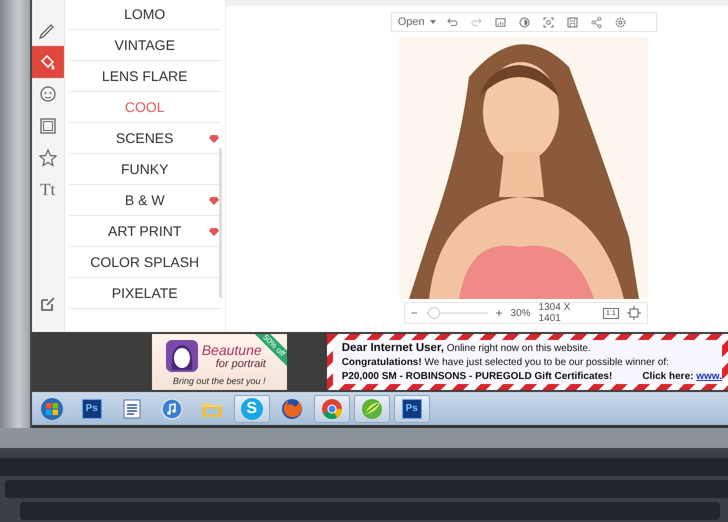 This screenshot has width=728, height=522. I want to click on filter-item: VINTAGE, so click(144, 45).